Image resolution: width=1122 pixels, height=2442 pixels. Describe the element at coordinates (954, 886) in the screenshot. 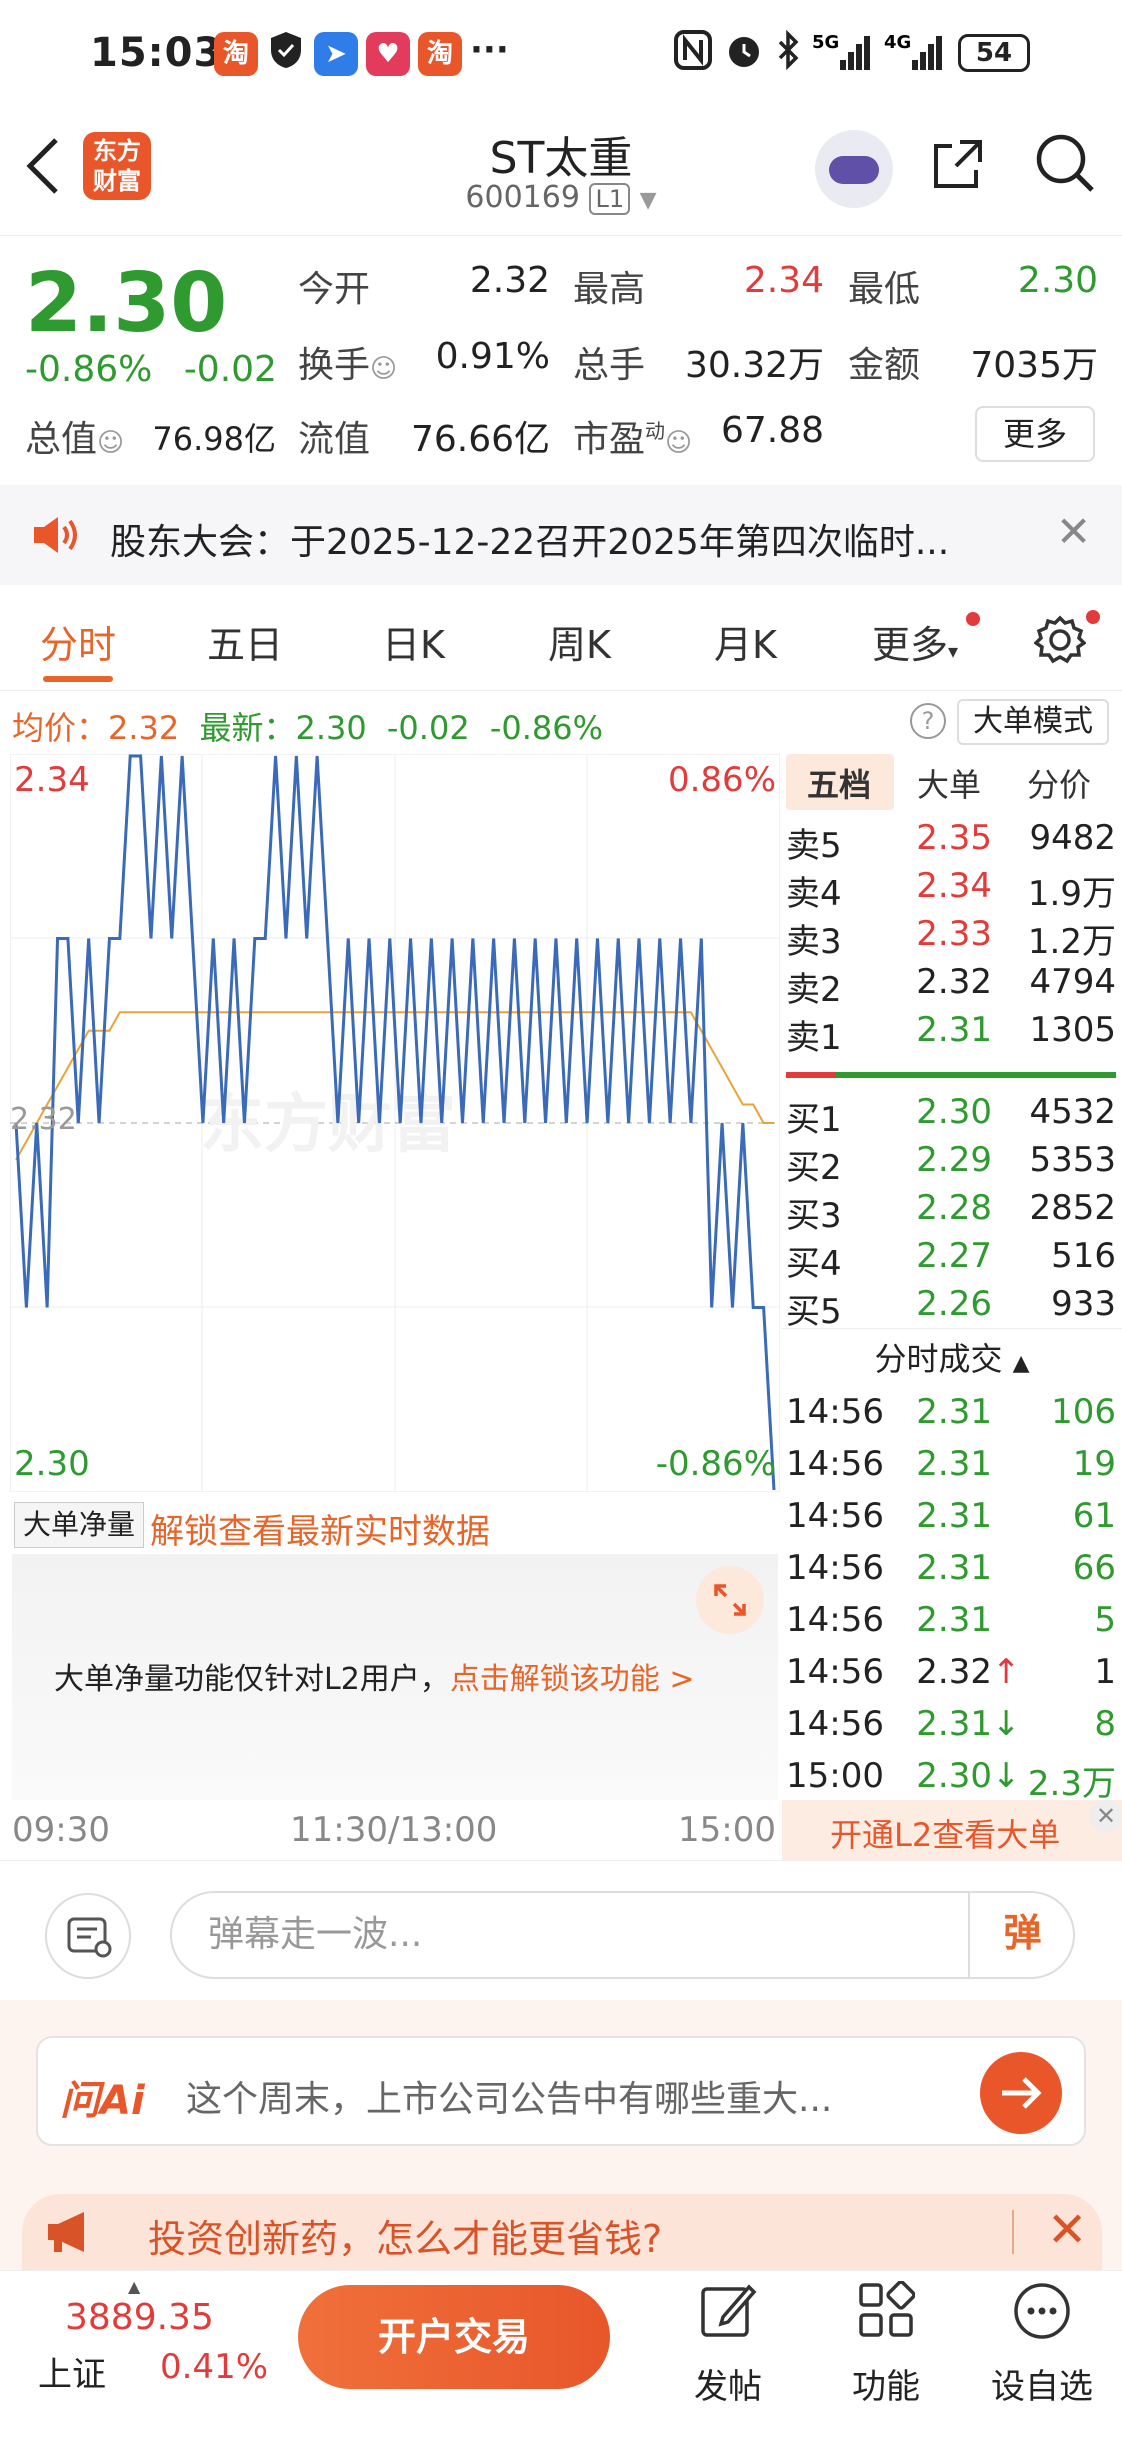

I see `level-price: 2.34` at that location.